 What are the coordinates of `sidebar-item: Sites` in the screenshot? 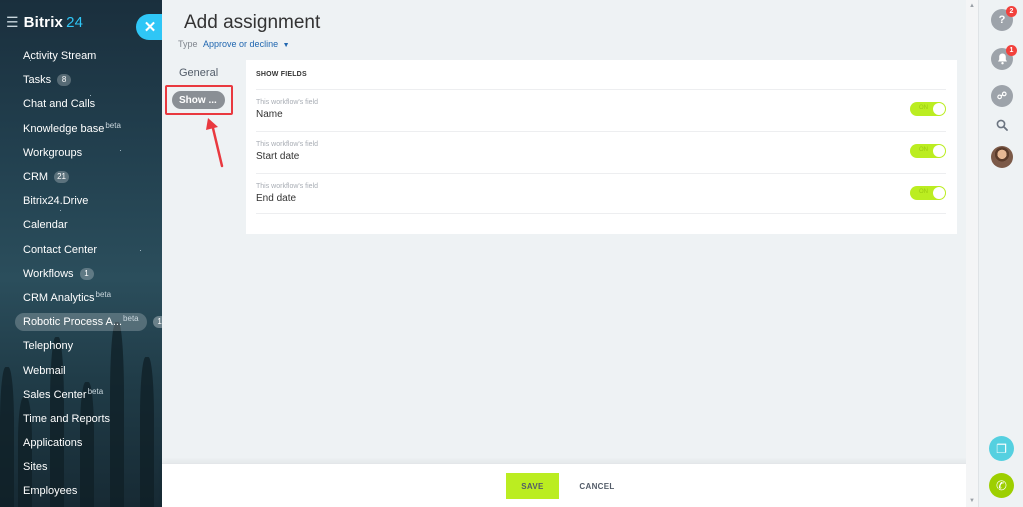 It's located at (81, 467).